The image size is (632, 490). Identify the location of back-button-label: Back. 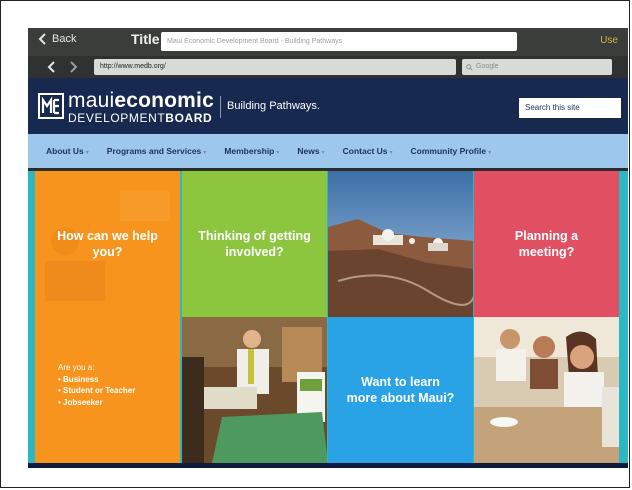
(64, 39).